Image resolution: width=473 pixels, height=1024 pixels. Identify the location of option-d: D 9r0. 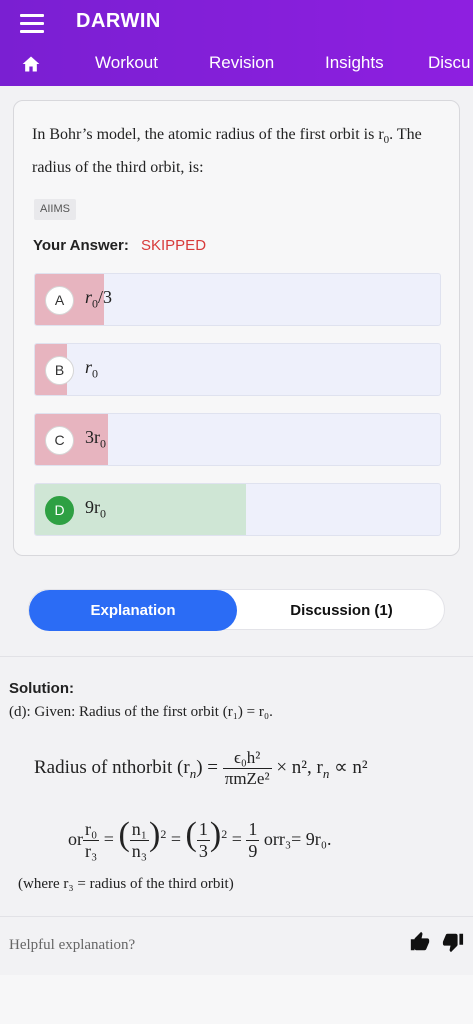
(237, 509).